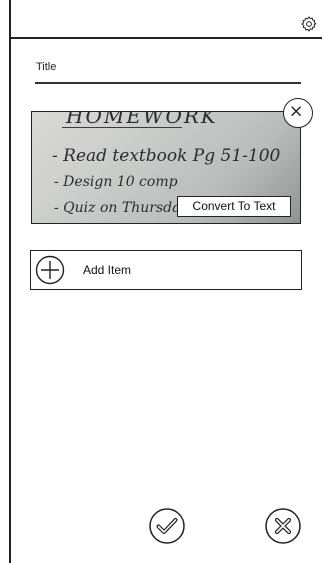 Image resolution: width=322 pixels, height=563 pixels. What do you see at coordinates (309, 24) in the screenshot?
I see `gear-icon` at bounding box center [309, 24].